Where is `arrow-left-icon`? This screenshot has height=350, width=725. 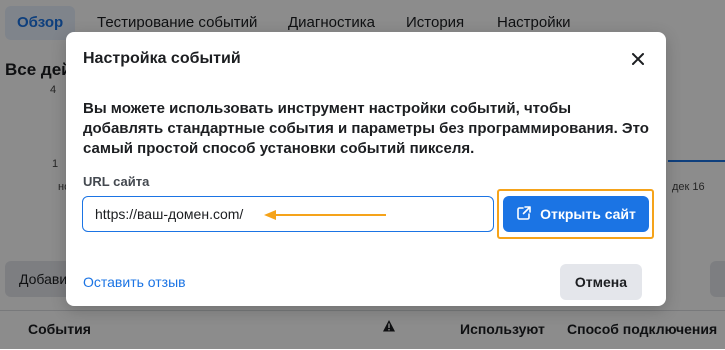
arrow-left-icon is located at coordinates (326, 217).